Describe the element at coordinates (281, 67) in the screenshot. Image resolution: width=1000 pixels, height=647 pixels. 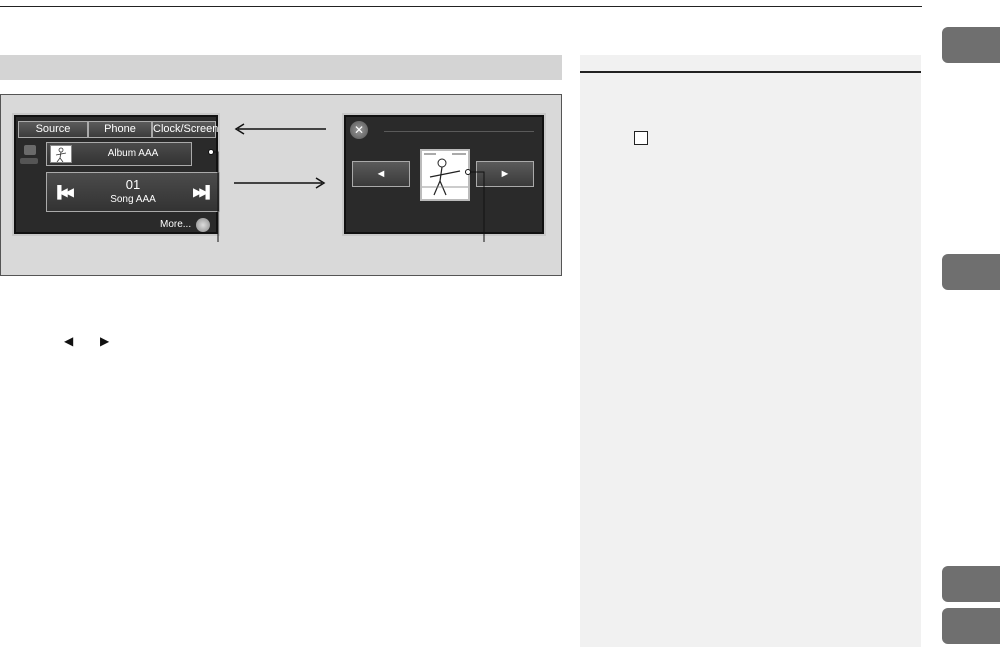
I see `section-header-bar` at that location.